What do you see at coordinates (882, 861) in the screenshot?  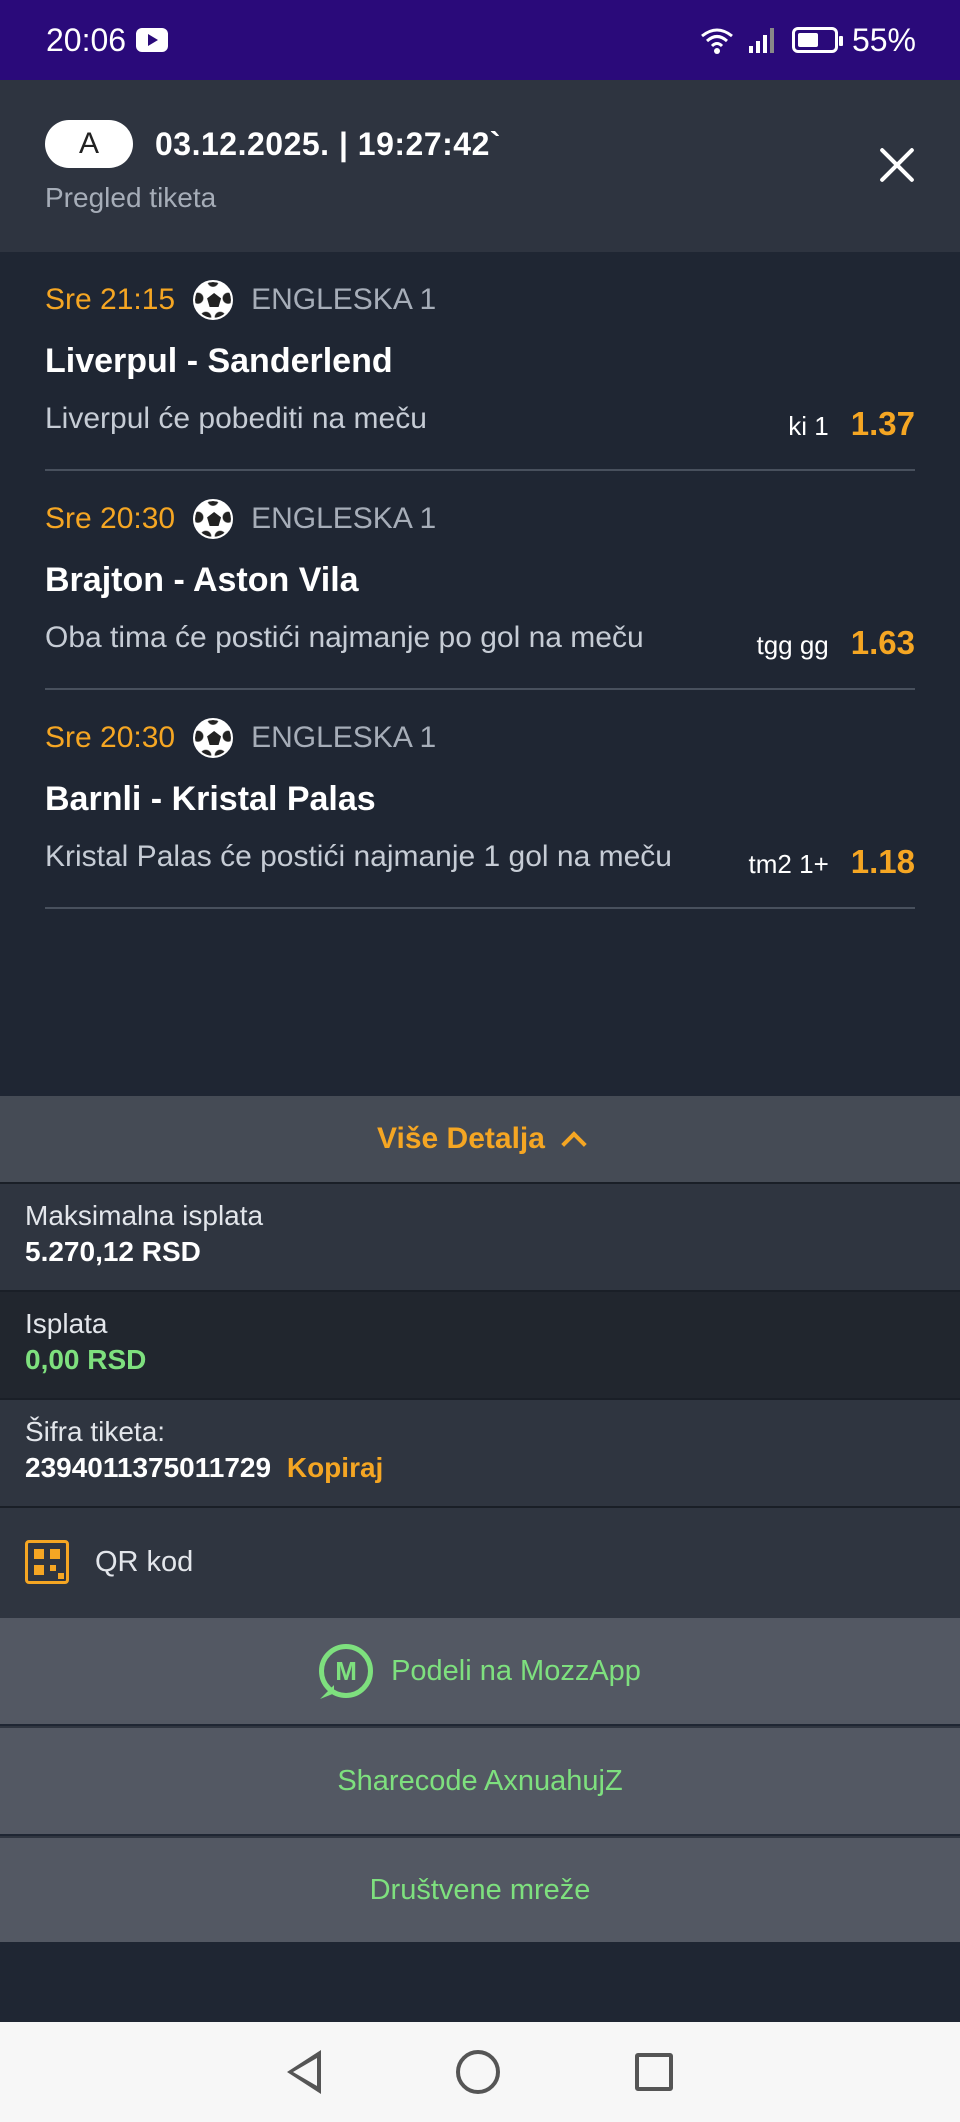 I see `bet-odd: 1.18` at bounding box center [882, 861].